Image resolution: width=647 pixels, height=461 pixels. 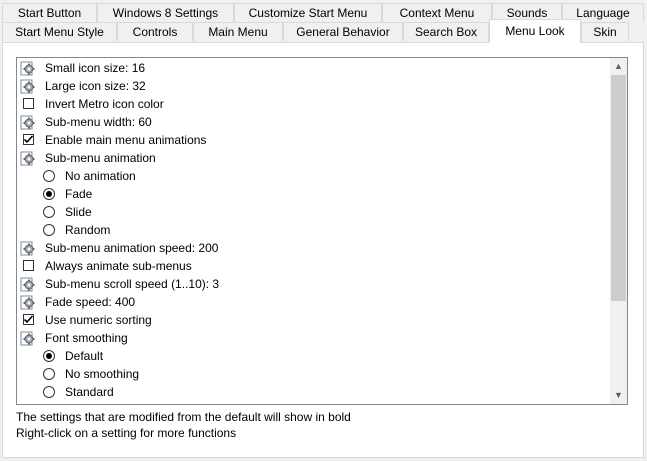 What do you see at coordinates (238, 31) in the screenshot?
I see `tab-main-menu: Main Menu` at bounding box center [238, 31].